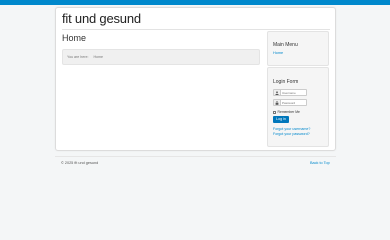  What do you see at coordinates (291, 134) in the screenshot?
I see `forgot-password-link: Forgot your password?` at bounding box center [291, 134].